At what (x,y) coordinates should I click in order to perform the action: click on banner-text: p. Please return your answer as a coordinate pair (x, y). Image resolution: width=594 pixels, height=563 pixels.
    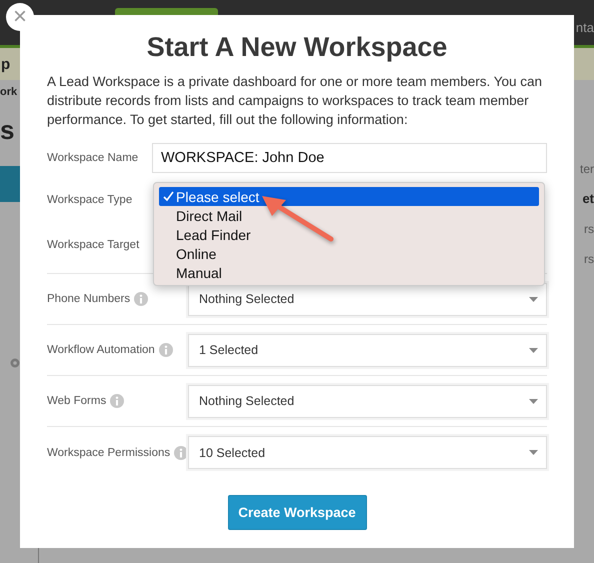
    Looking at the image, I should click on (5, 64).